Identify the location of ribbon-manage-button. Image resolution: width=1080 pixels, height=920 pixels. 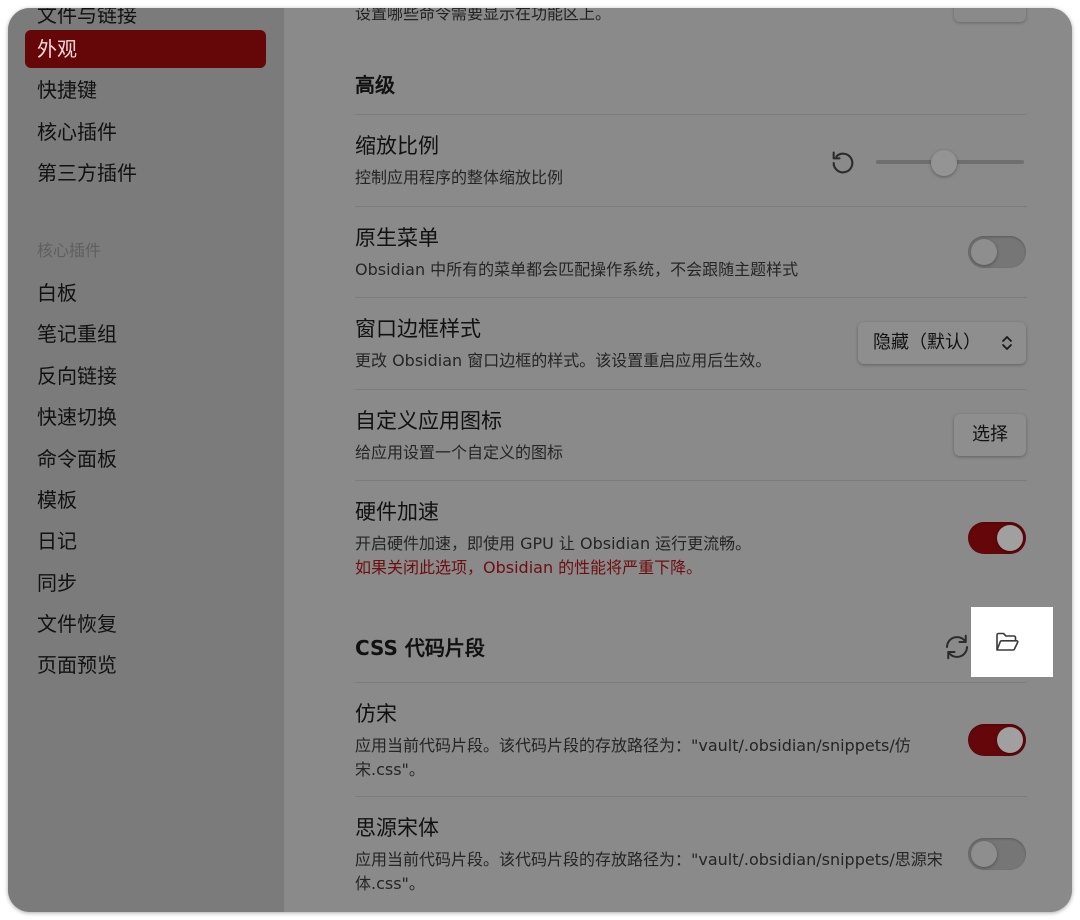
(990, 15).